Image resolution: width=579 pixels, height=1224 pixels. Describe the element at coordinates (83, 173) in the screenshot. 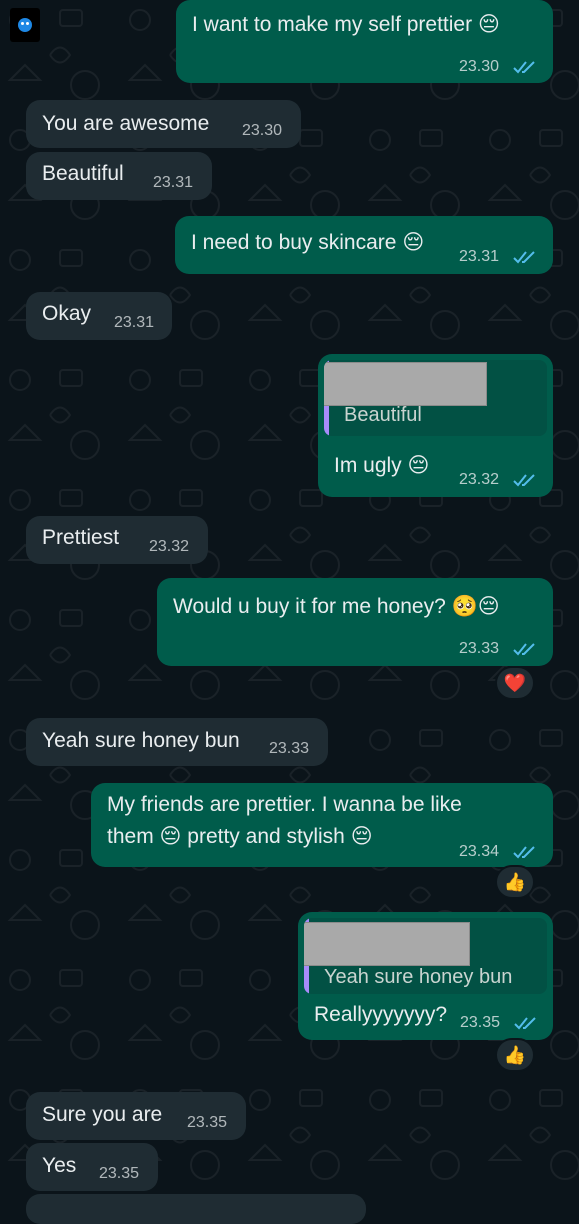

I see `message-text: Beautiful` at that location.